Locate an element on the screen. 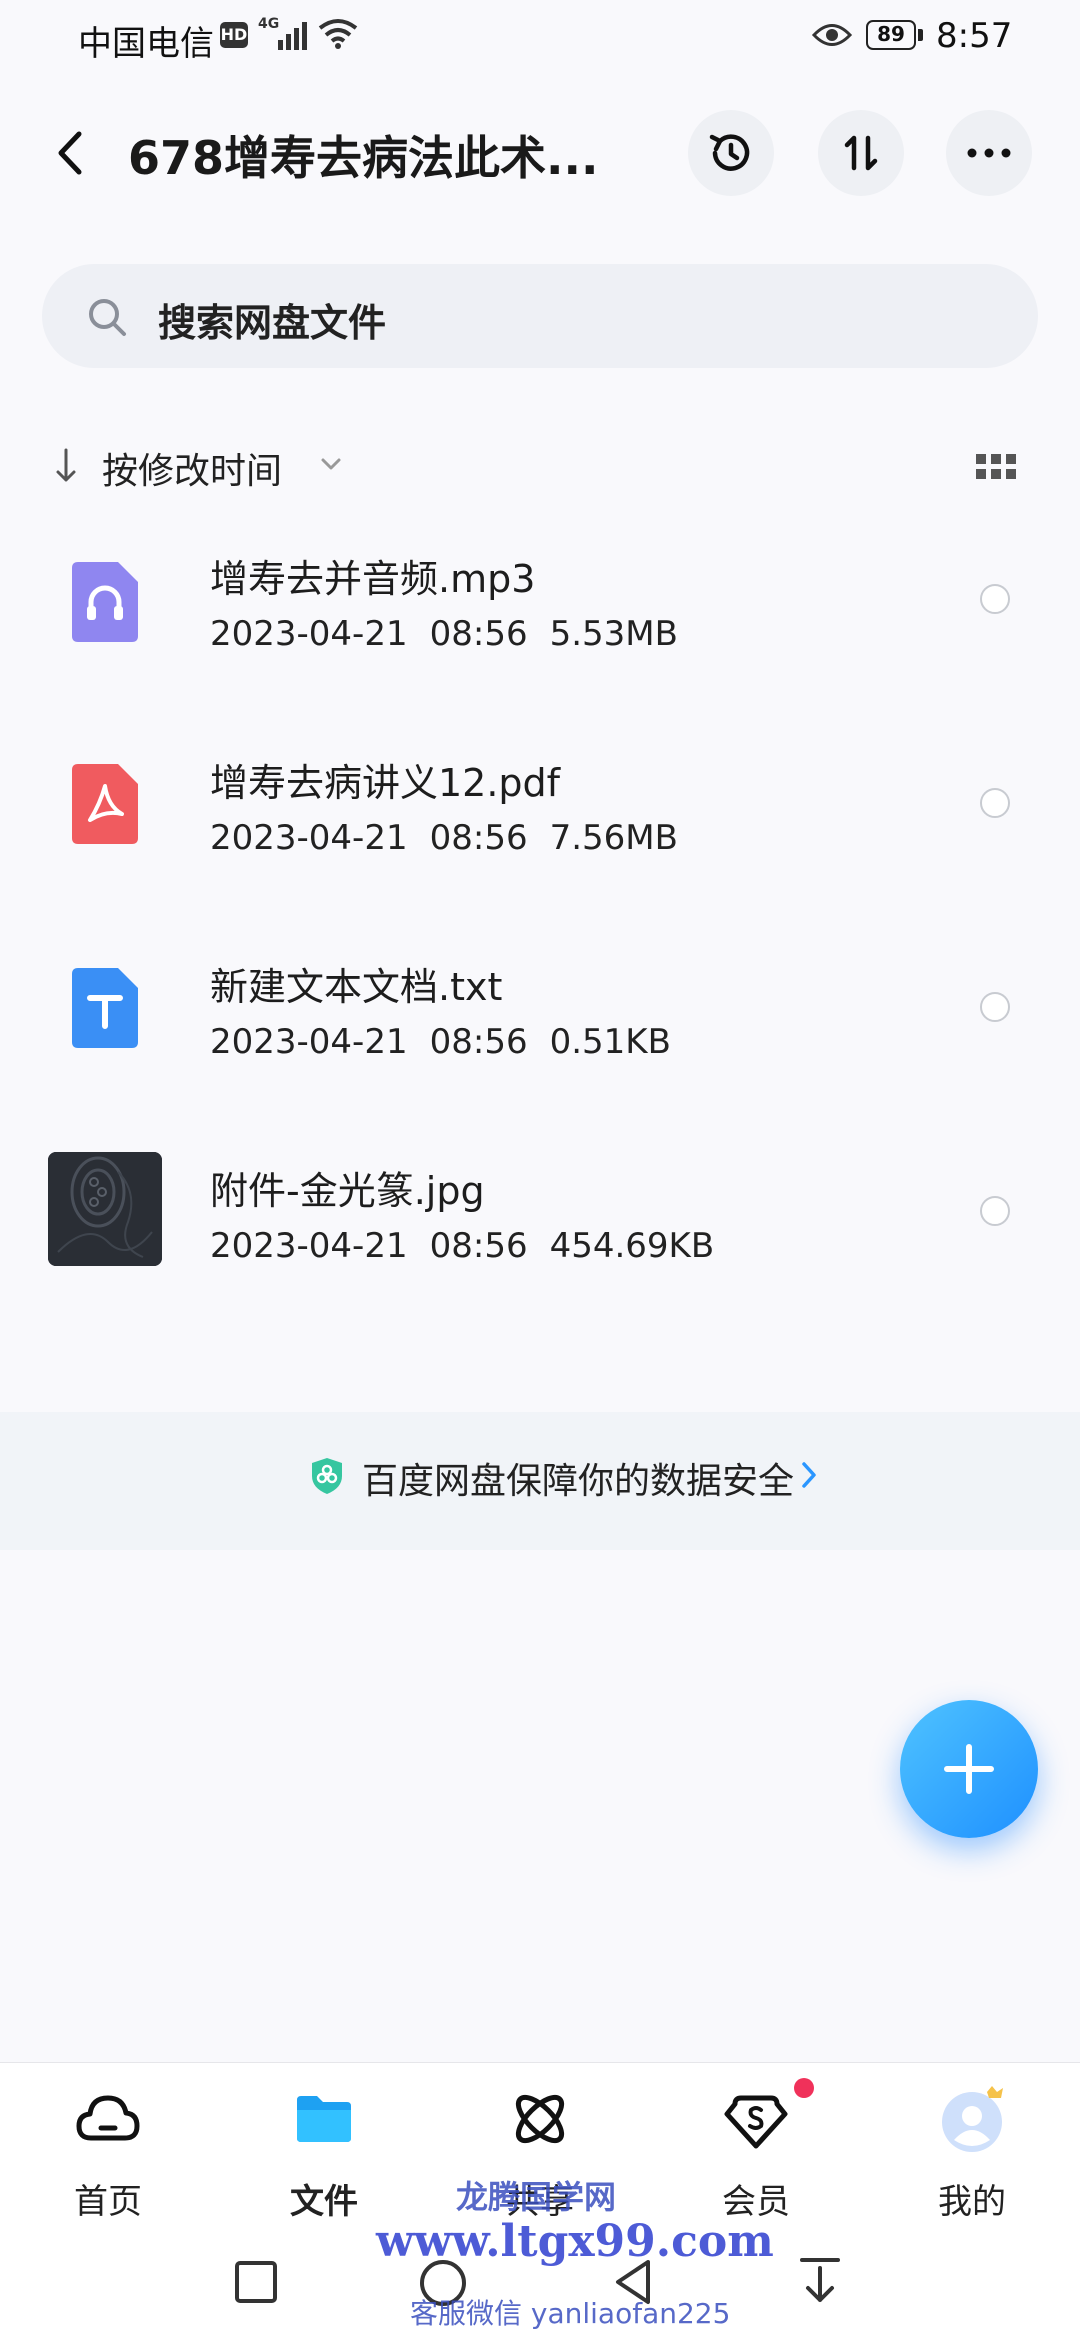 The width and height of the screenshot is (1080, 2341). signal-icon is located at coordinates (292, 36).